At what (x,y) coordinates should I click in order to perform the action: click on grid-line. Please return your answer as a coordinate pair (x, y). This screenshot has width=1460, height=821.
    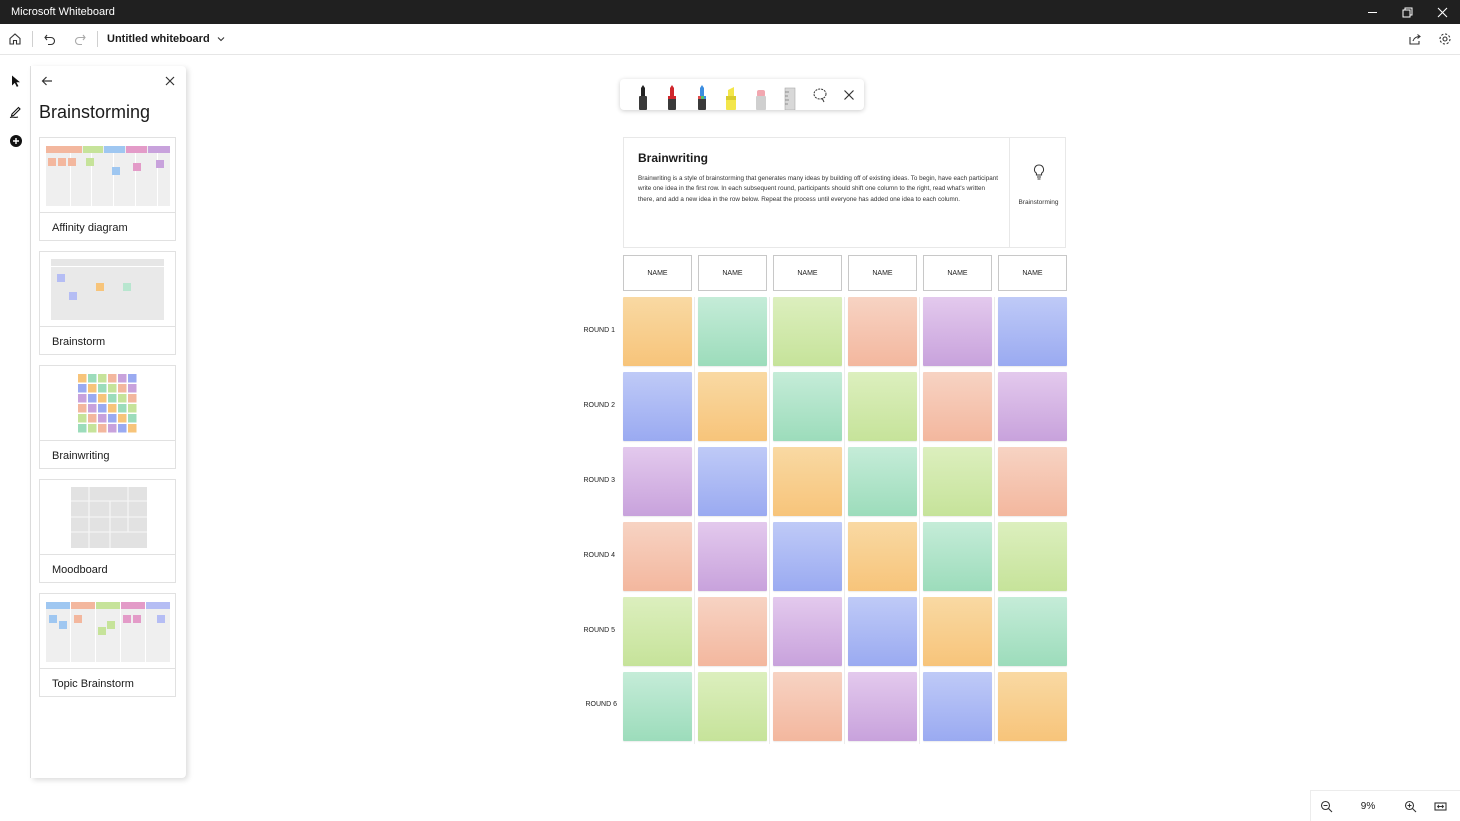
    Looking at the image, I should click on (994, 520).